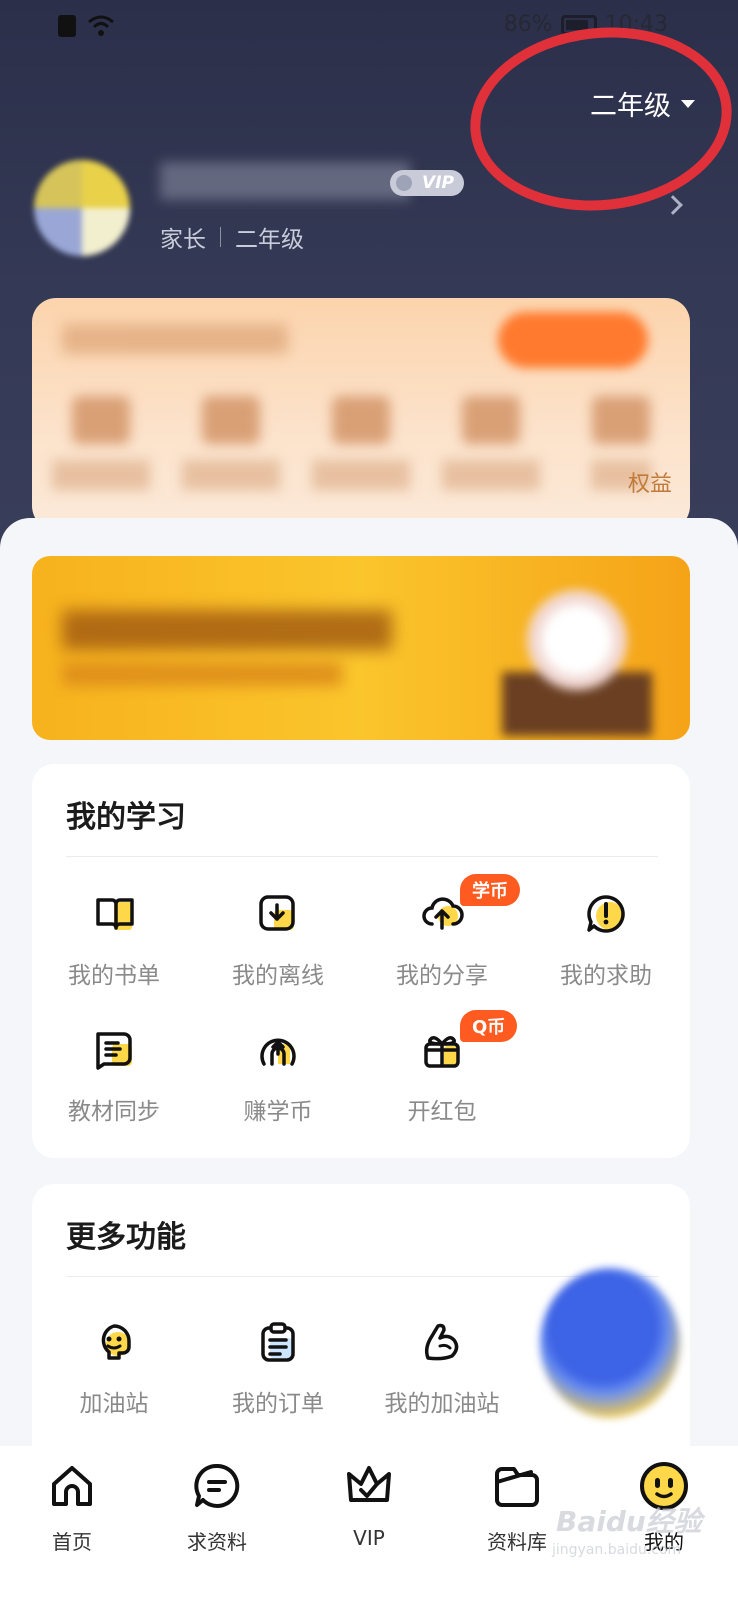 The height and width of the screenshot is (1600, 738). I want to click on tab-label: VIP, so click(369, 1538).